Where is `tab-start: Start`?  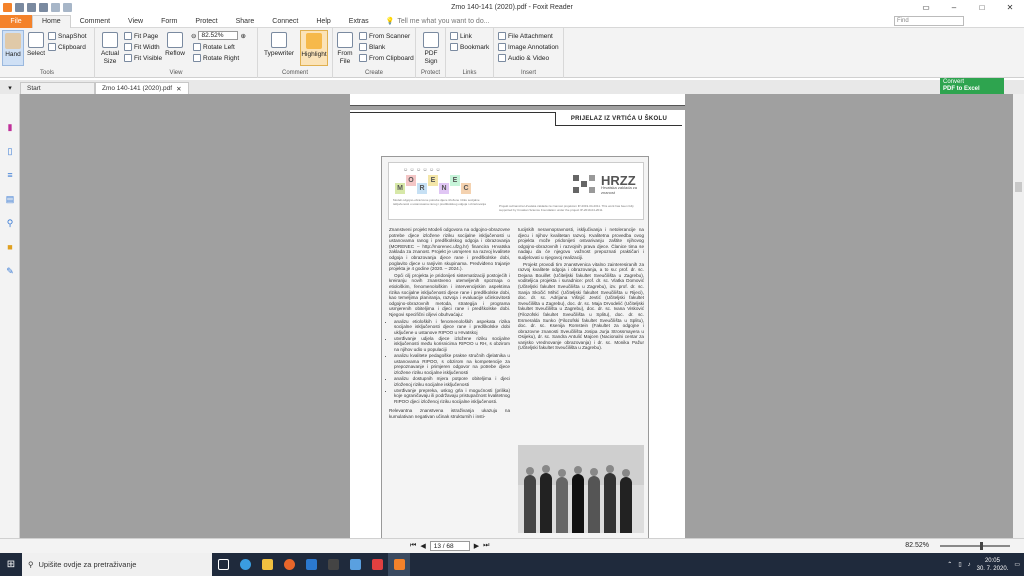 tab-start: Start is located at coordinates (57, 88).